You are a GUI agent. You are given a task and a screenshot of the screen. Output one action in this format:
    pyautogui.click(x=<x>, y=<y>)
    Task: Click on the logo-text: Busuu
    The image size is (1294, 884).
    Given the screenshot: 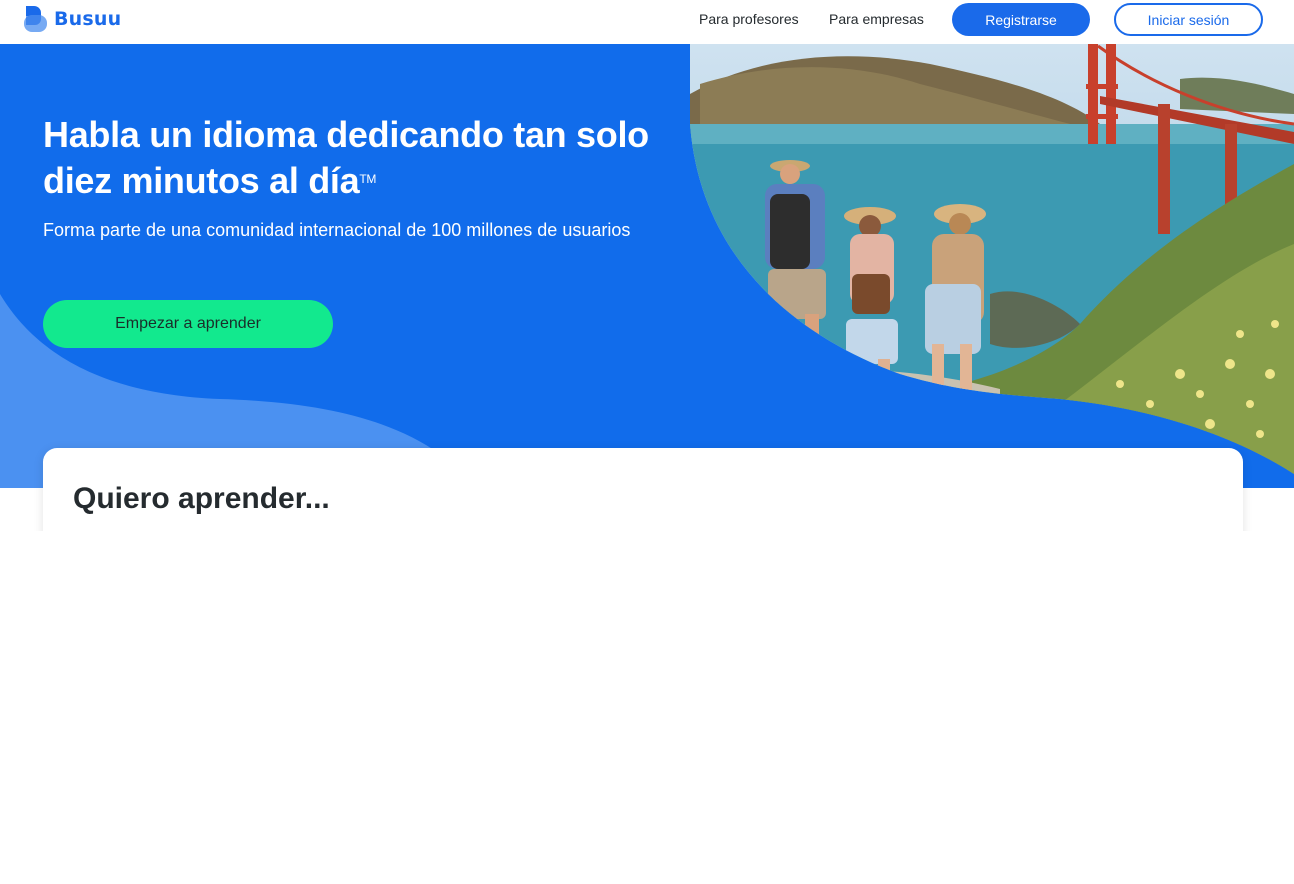 What is the action you would take?
    pyautogui.click(x=88, y=19)
    